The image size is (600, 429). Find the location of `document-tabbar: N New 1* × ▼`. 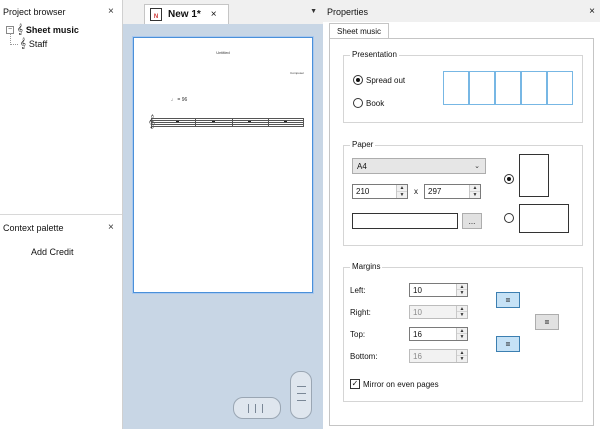

document-tabbar: N New 1* × ▼ is located at coordinates (223, 12).